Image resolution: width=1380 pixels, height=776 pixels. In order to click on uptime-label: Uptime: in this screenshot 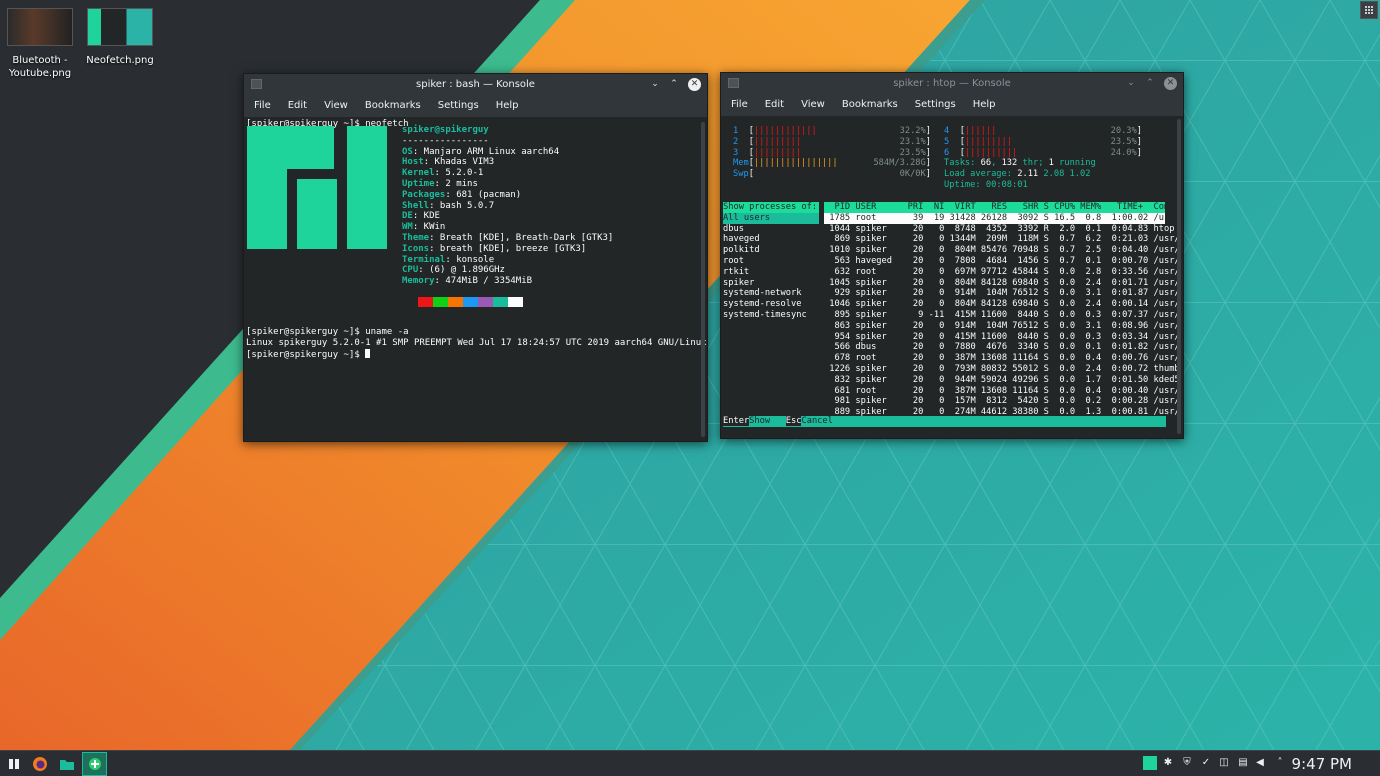, I will do `click(962, 185)`.